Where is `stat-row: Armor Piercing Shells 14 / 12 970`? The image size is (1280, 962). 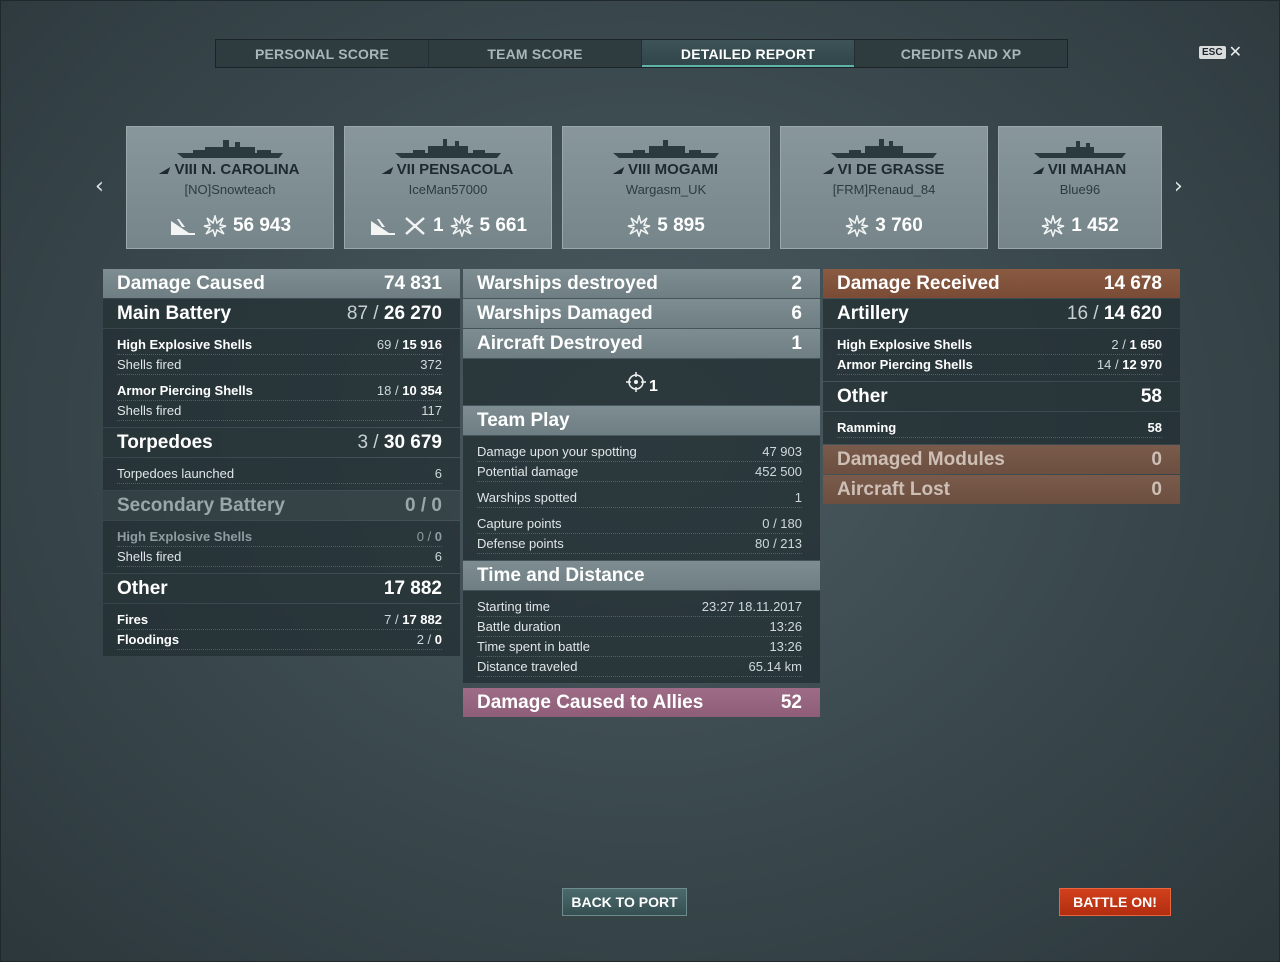 stat-row: Armor Piercing Shells 14 / 12 970 is located at coordinates (999, 365).